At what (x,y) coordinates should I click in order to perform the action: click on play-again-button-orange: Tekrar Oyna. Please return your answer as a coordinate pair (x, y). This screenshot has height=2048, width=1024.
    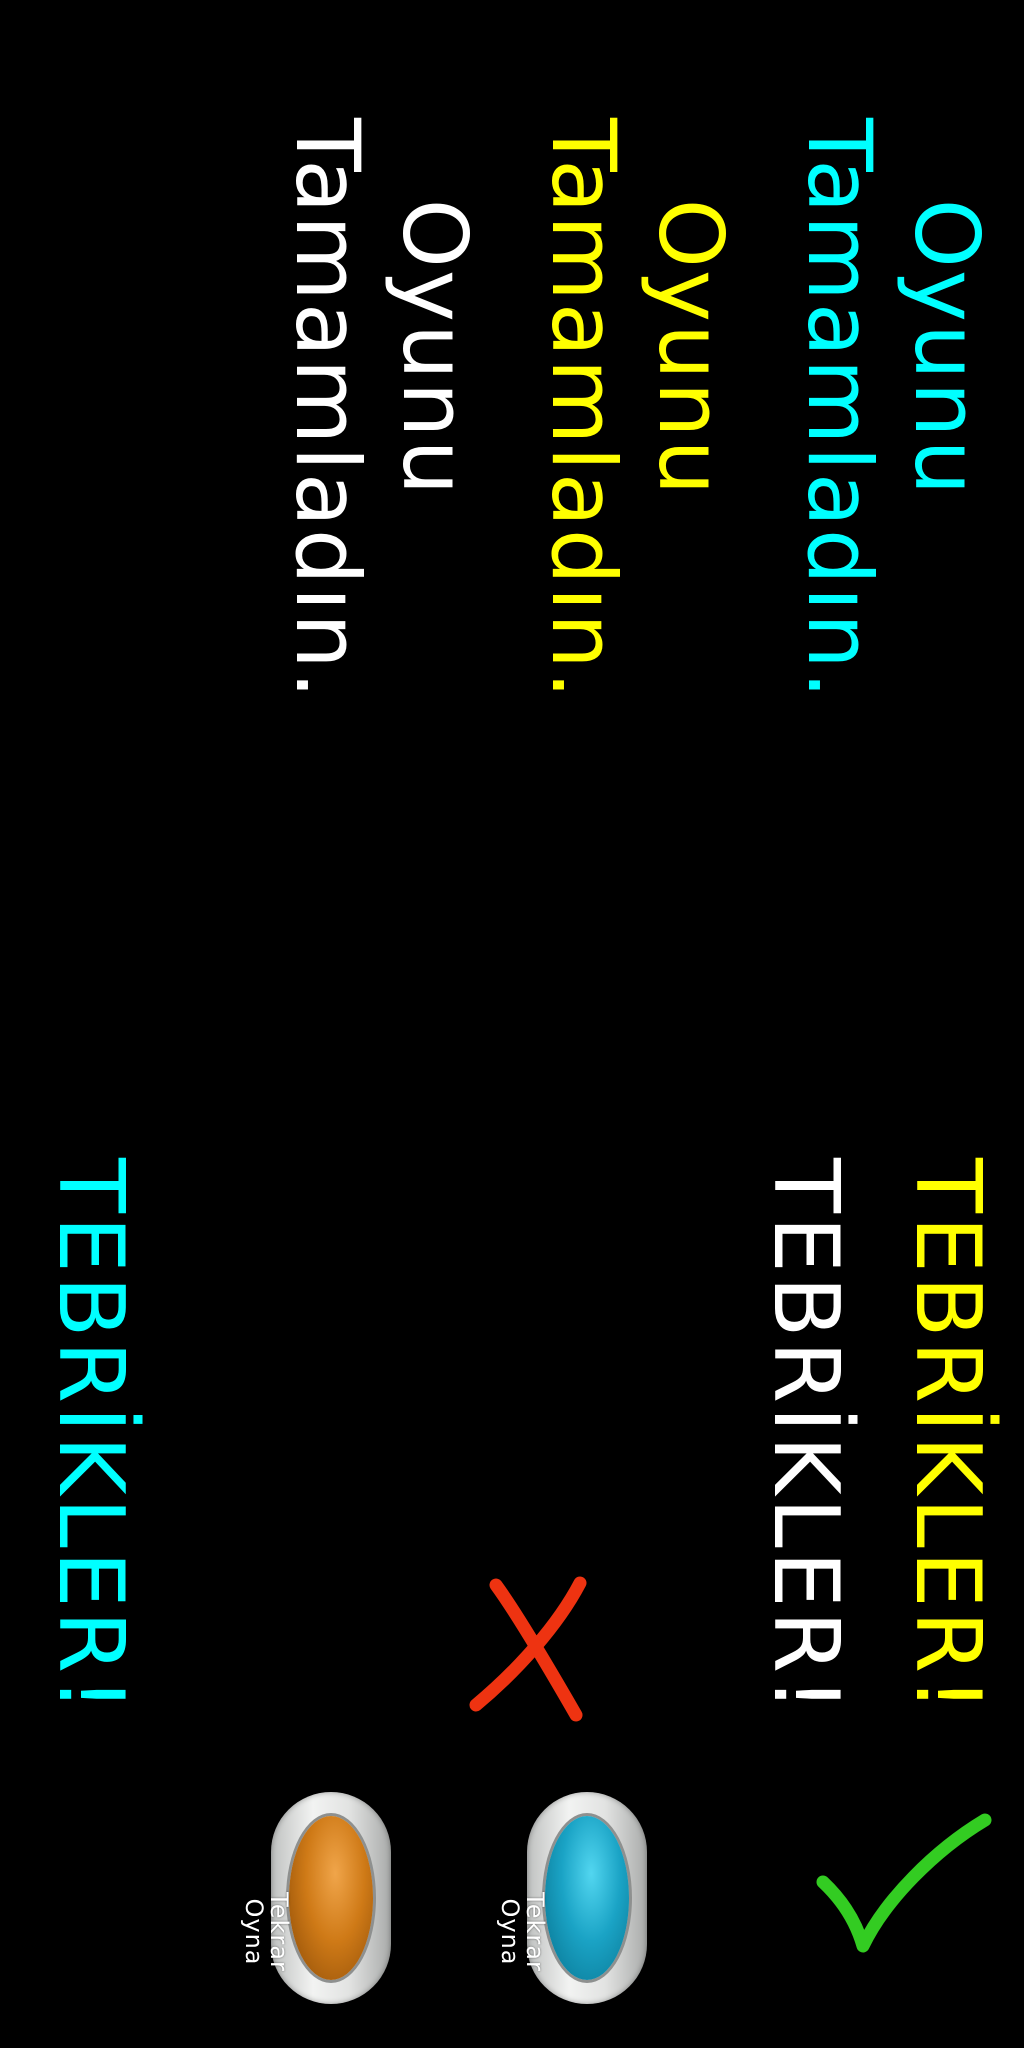
    Looking at the image, I should click on (315, 1898).